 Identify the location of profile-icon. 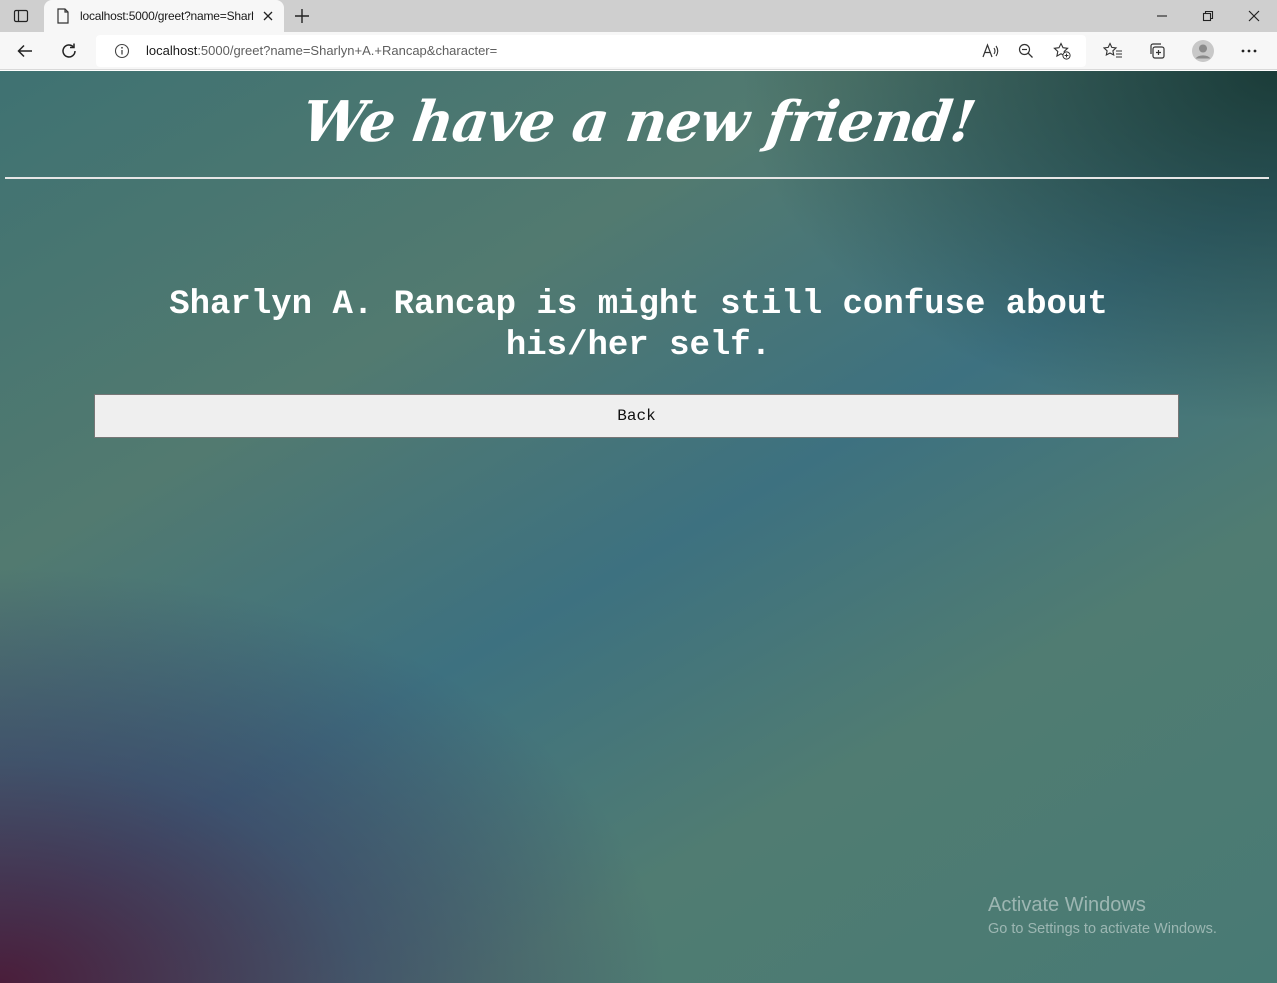
(1203, 51).